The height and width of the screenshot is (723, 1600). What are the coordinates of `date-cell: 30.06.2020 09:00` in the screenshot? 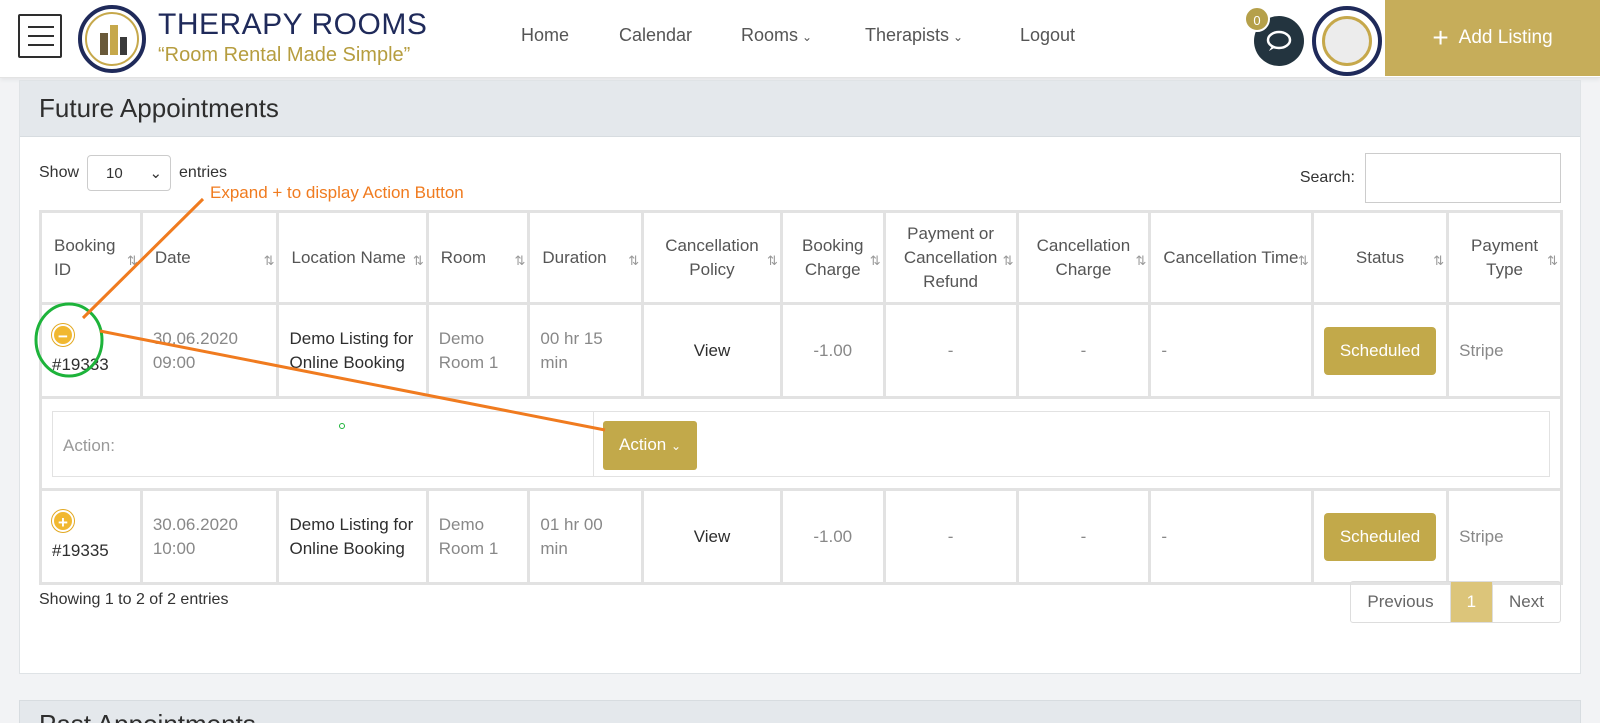 It's located at (209, 350).